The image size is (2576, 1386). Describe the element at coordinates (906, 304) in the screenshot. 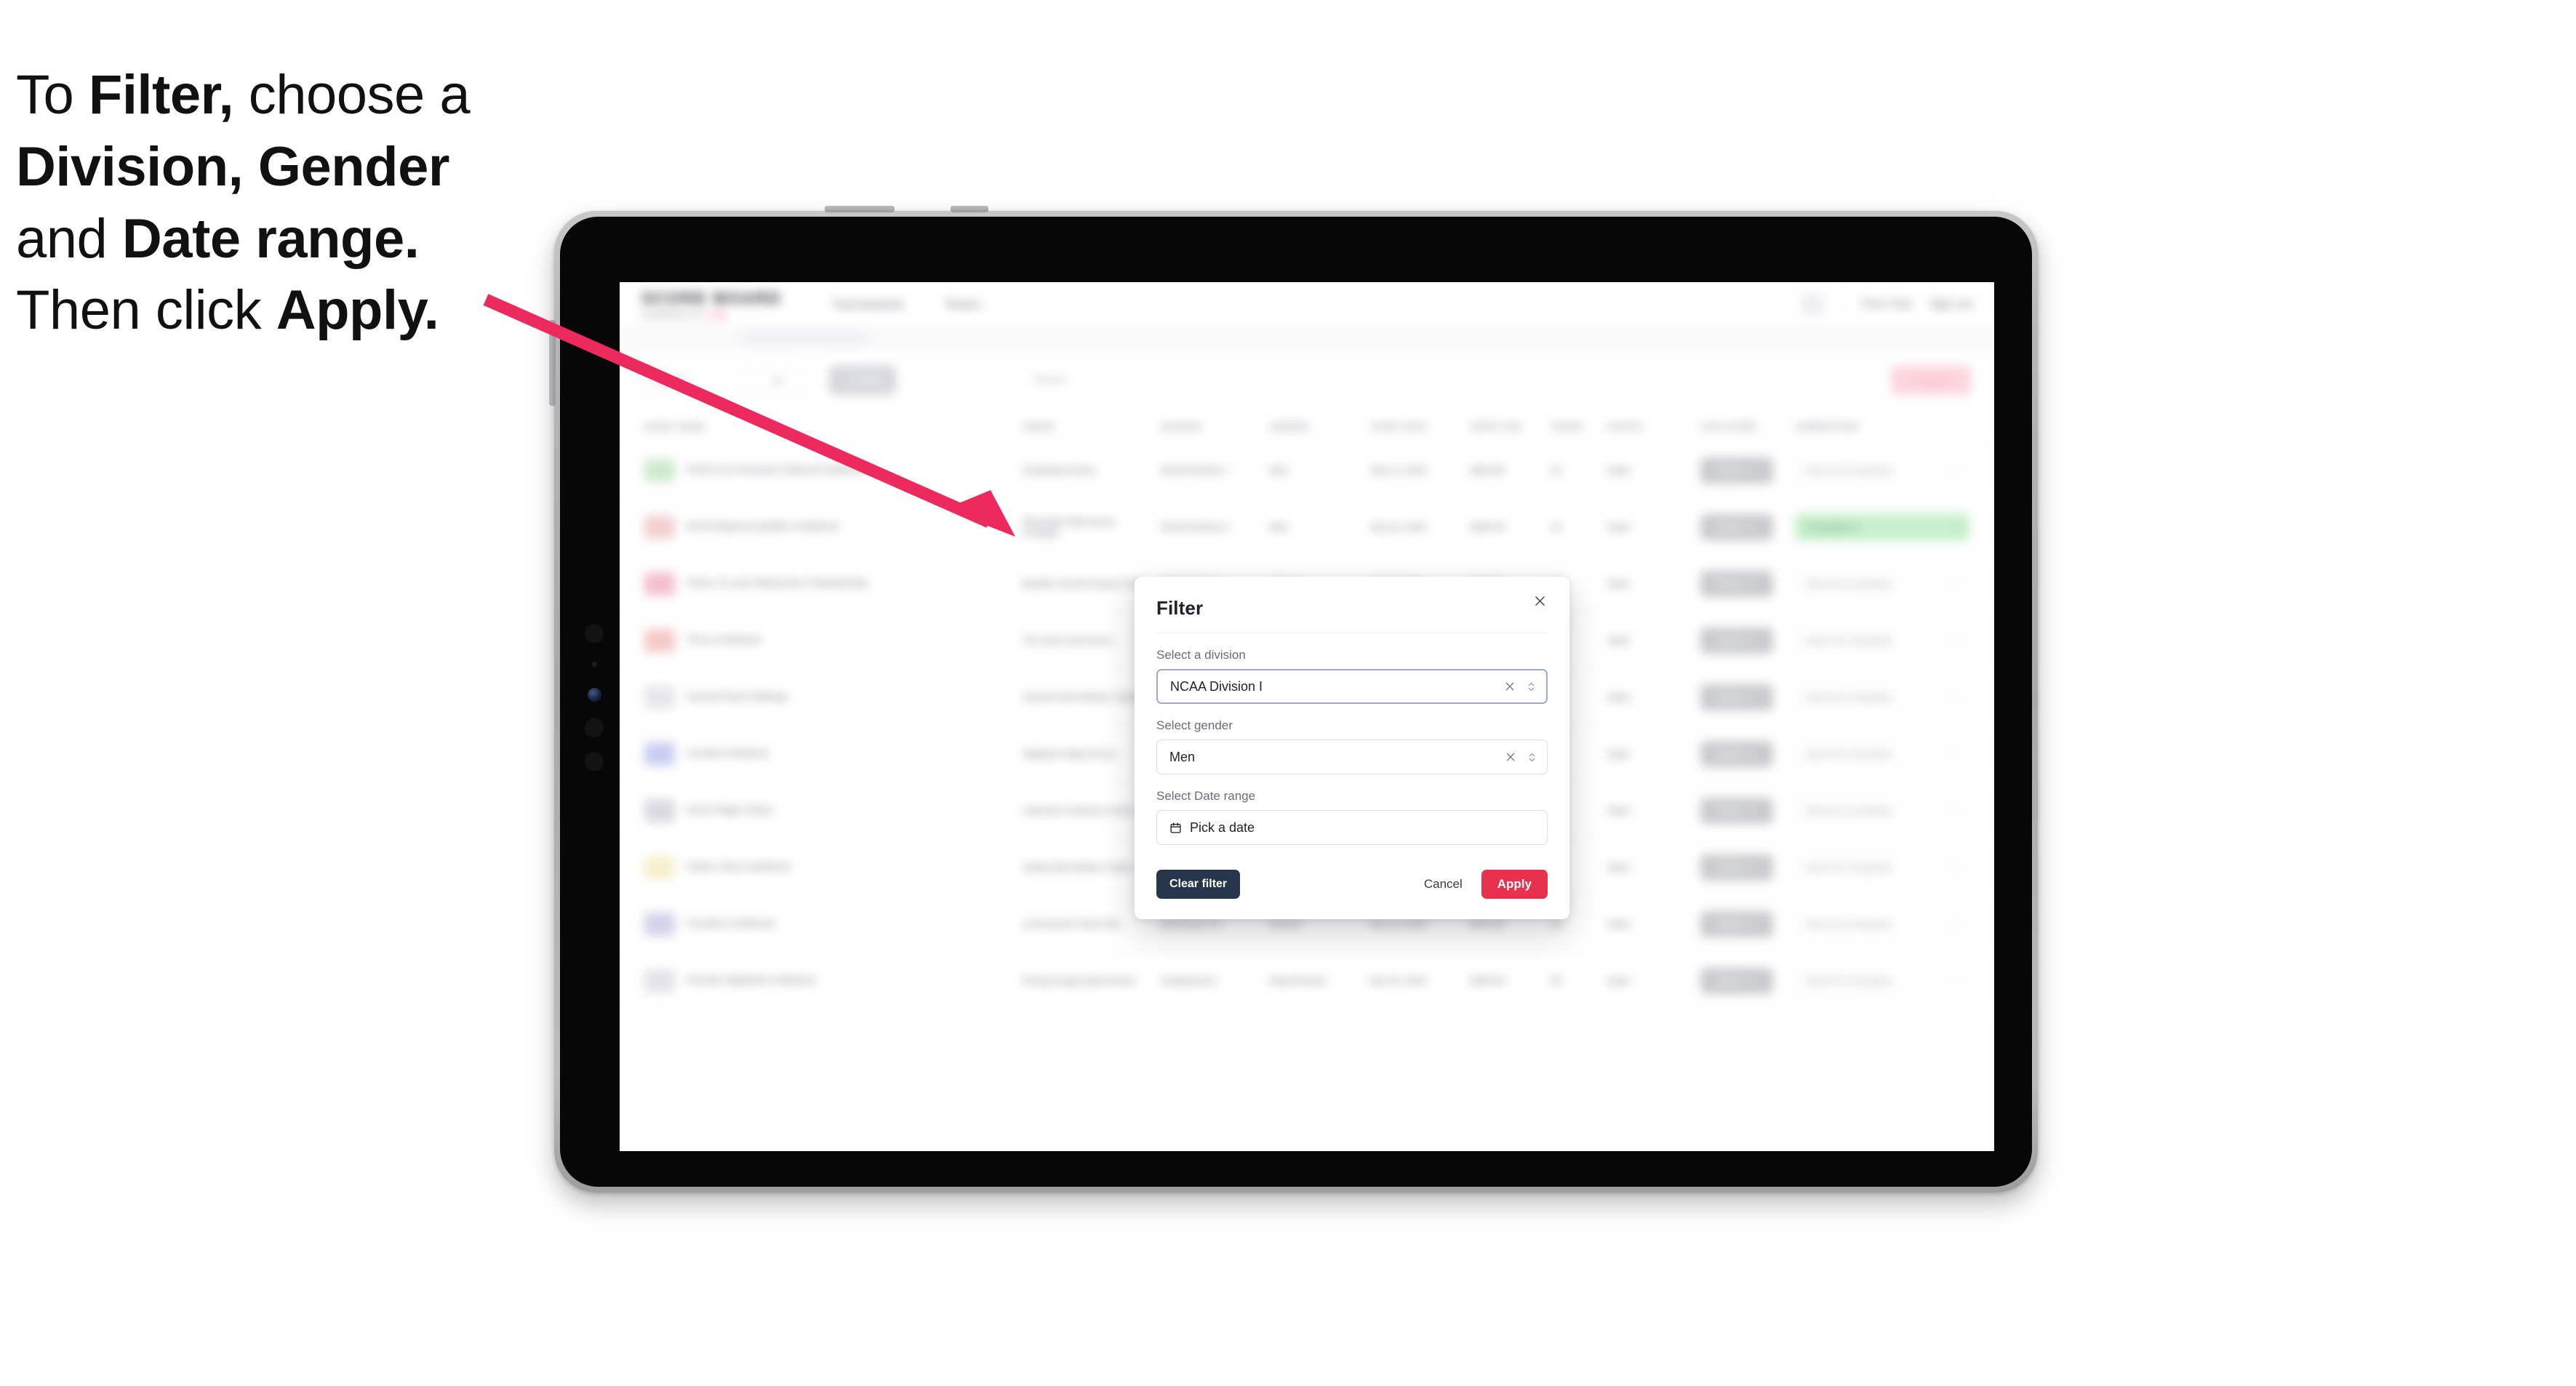

I see `main-nav: Tournaments Teams` at that location.